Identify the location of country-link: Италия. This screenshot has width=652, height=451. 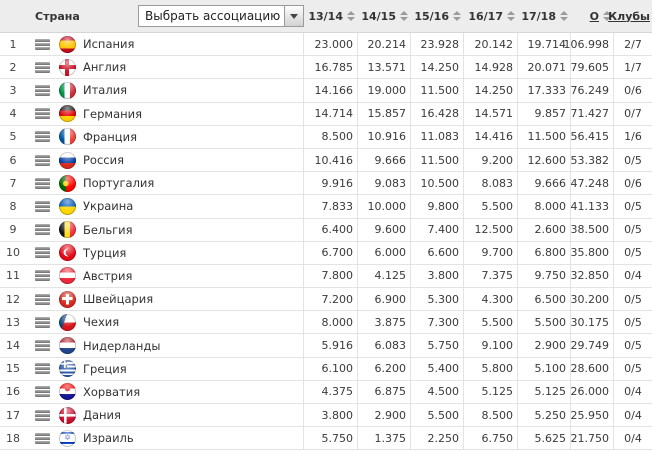
(180, 90).